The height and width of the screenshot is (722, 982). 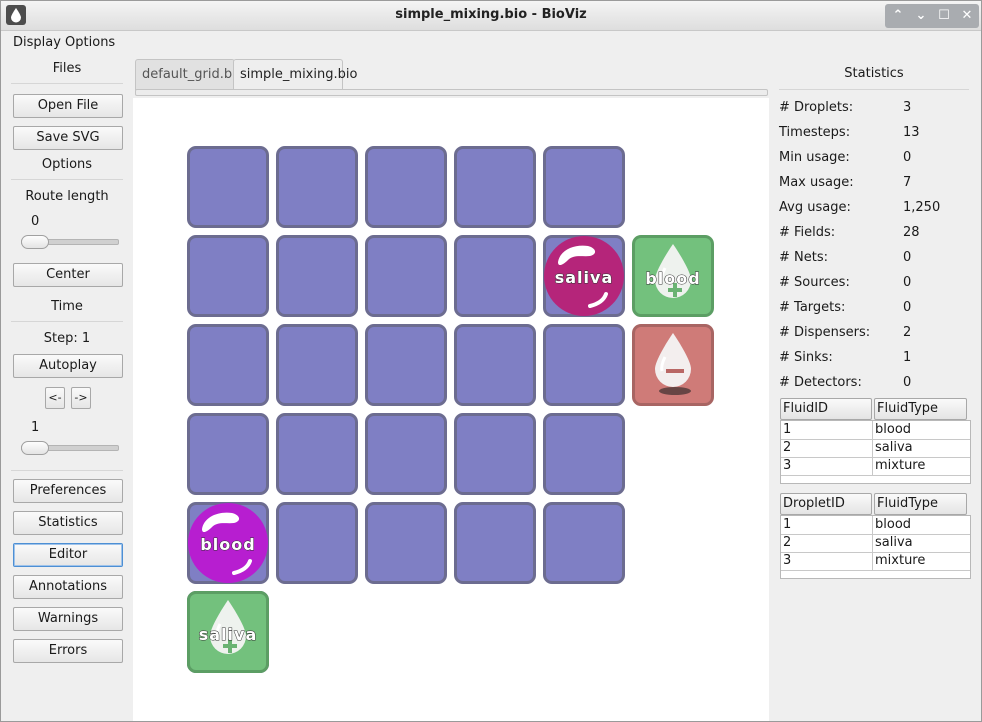 What do you see at coordinates (68, 491) in the screenshot?
I see `preferences-button: Preferences` at bounding box center [68, 491].